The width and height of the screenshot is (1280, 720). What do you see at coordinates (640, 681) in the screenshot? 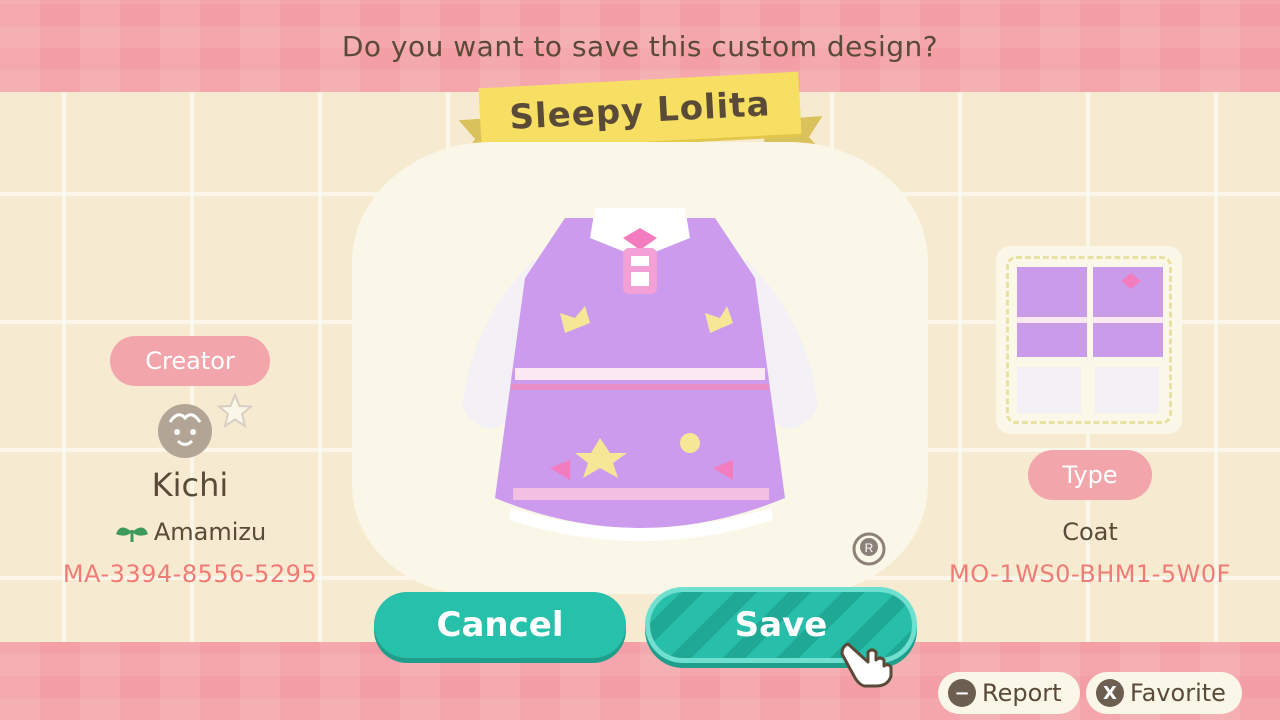
I see `bottom-band` at bounding box center [640, 681].